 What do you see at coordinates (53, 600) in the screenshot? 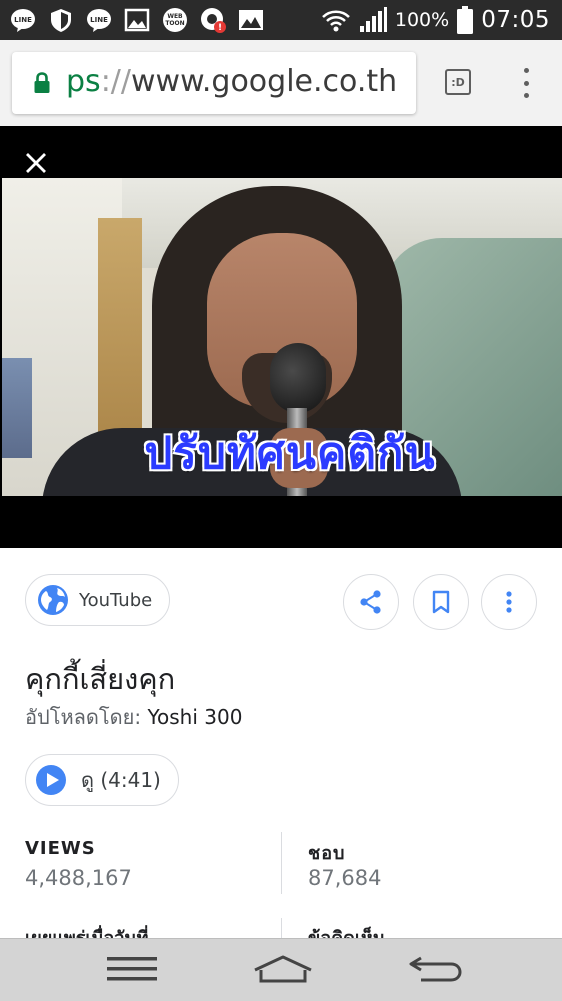
I see `globe-icon` at bounding box center [53, 600].